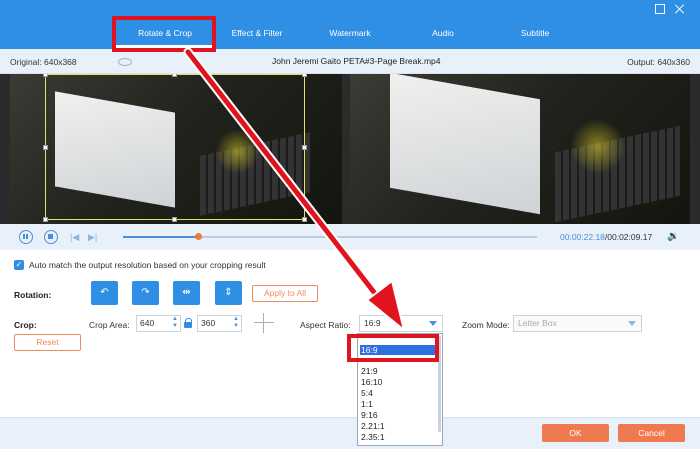  I want to click on dropdown-option: 5:4, so click(398, 393).